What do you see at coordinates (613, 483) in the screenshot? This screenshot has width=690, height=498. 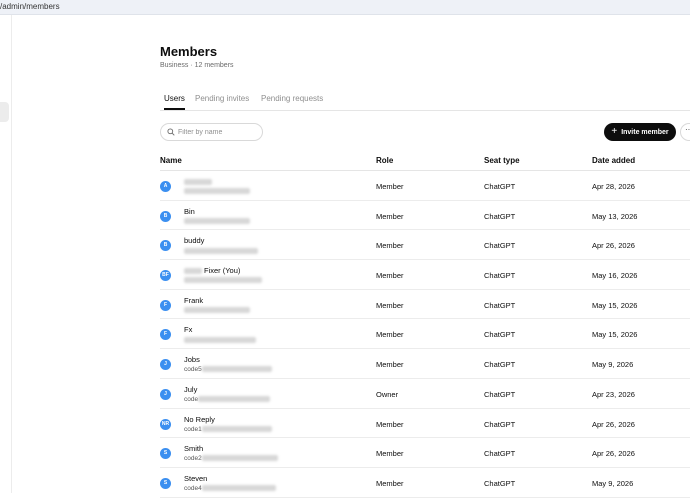 I see `member-date-added: May 9, 2026` at bounding box center [613, 483].